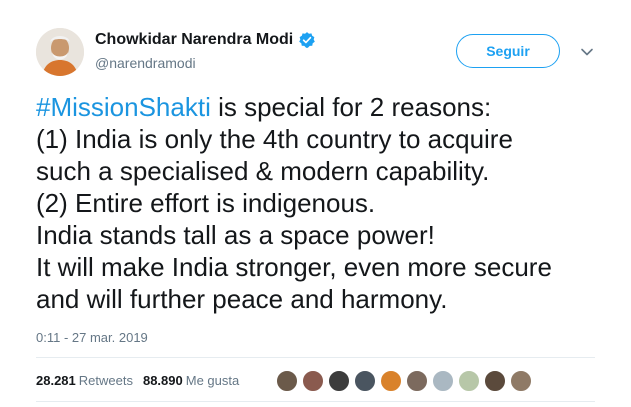 Image resolution: width=631 pixels, height=407 pixels. Describe the element at coordinates (587, 52) in the screenshot. I see `chevron-down-icon` at that location.